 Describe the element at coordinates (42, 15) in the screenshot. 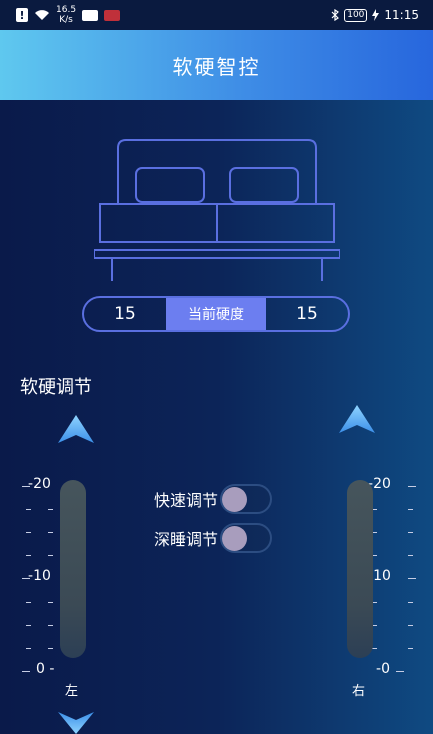

I see `wifi-icon` at that location.